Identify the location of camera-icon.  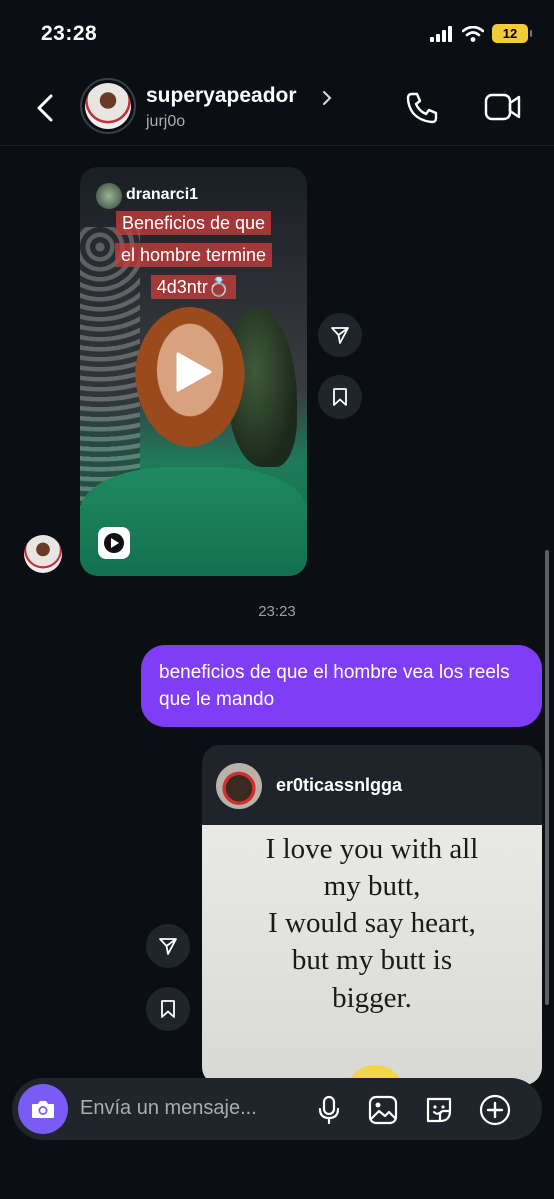
(43, 1109).